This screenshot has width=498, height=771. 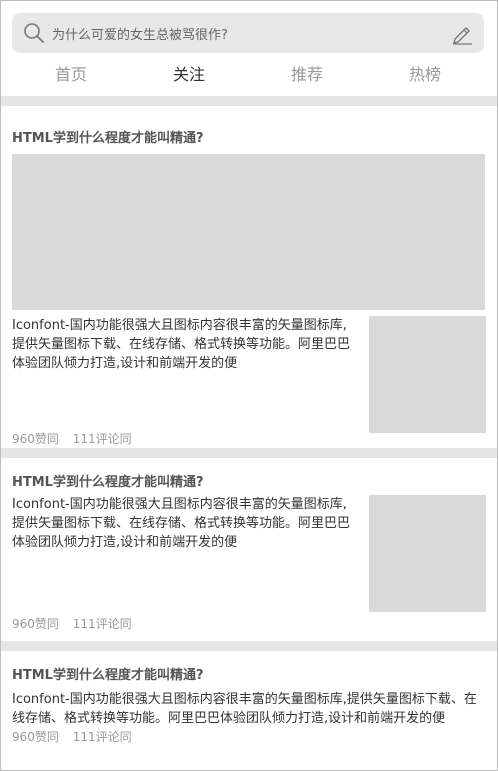 I want to click on search-icon, so click(x=34, y=33).